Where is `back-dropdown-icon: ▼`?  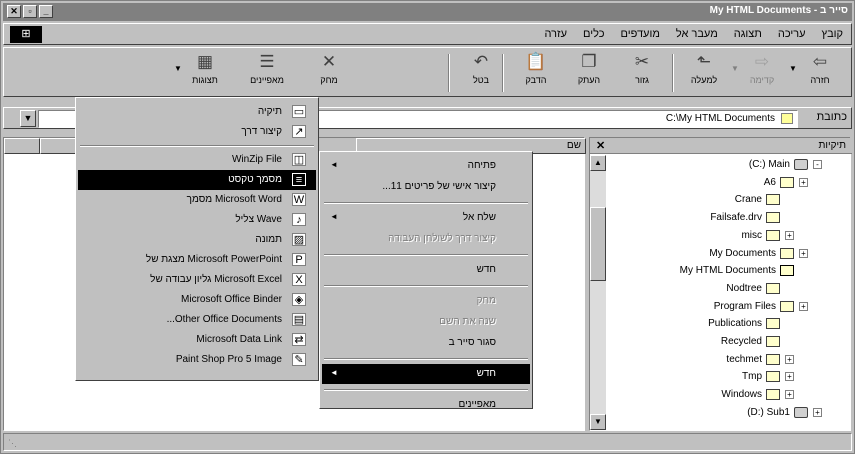 back-dropdown-icon: ▼ is located at coordinates (793, 68).